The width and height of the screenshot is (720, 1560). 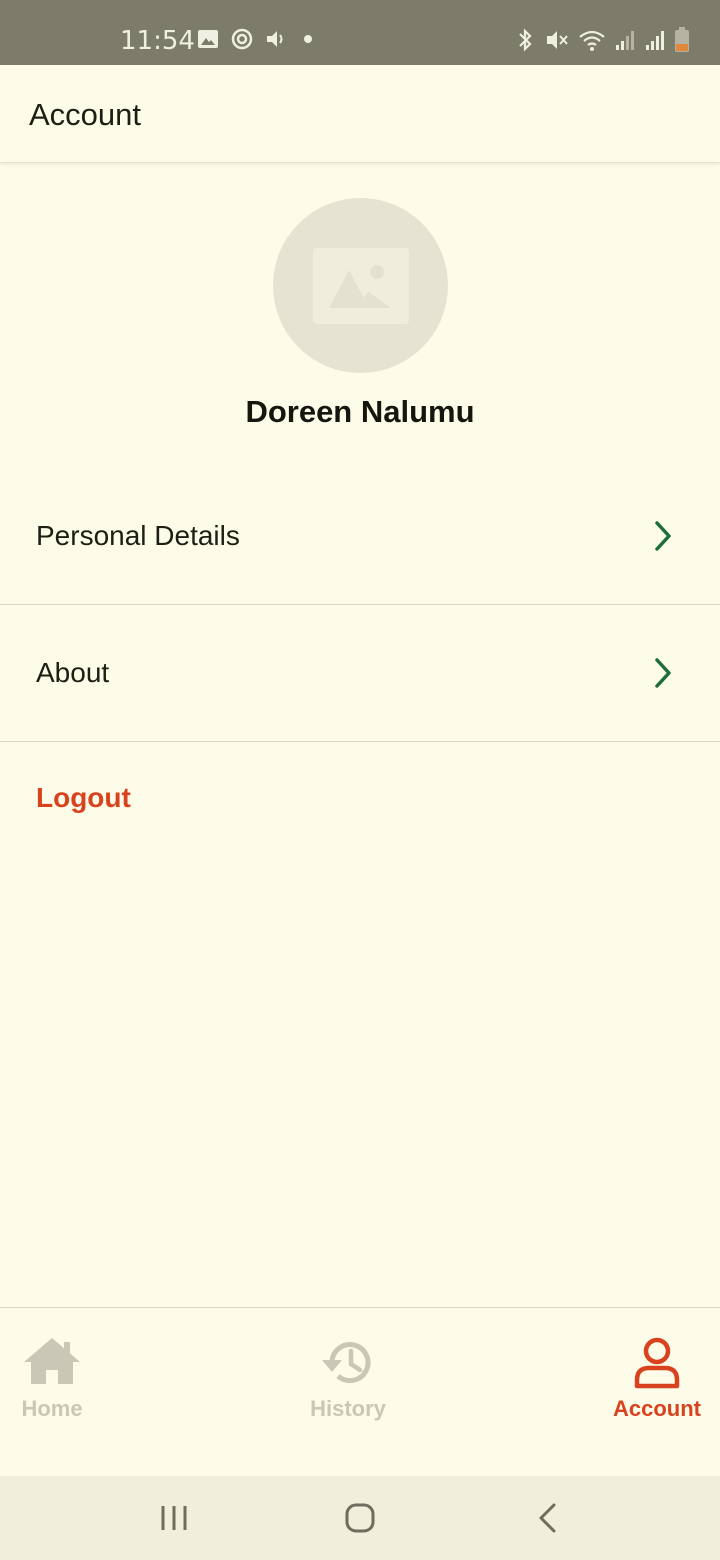 I want to click on bottom-nav: Home History Account, so click(x=360, y=1391).